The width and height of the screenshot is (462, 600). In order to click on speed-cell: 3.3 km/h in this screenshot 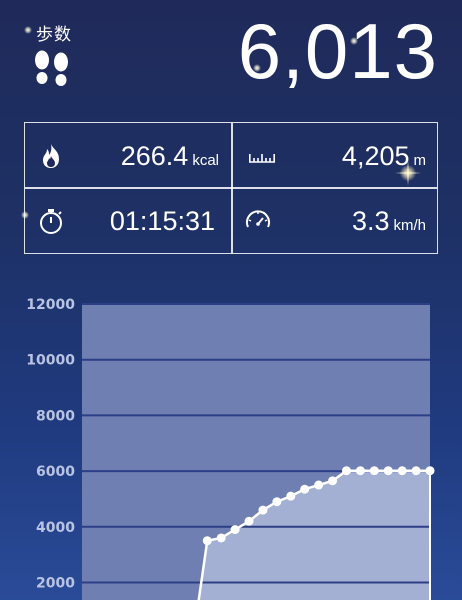, I will do `click(335, 220)`.